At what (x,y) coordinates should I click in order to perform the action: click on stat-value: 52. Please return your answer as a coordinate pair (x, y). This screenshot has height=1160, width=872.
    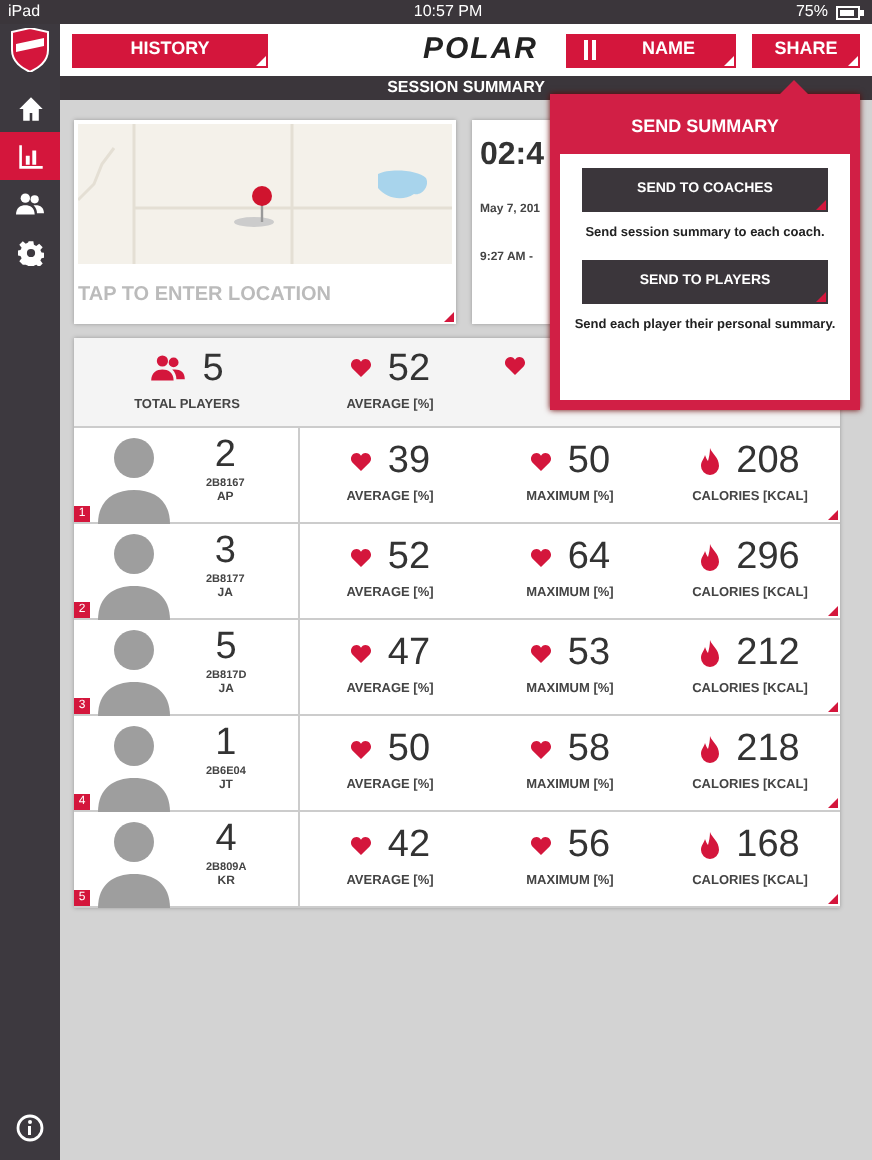
    Looking at the image, I should click on (409, 557).